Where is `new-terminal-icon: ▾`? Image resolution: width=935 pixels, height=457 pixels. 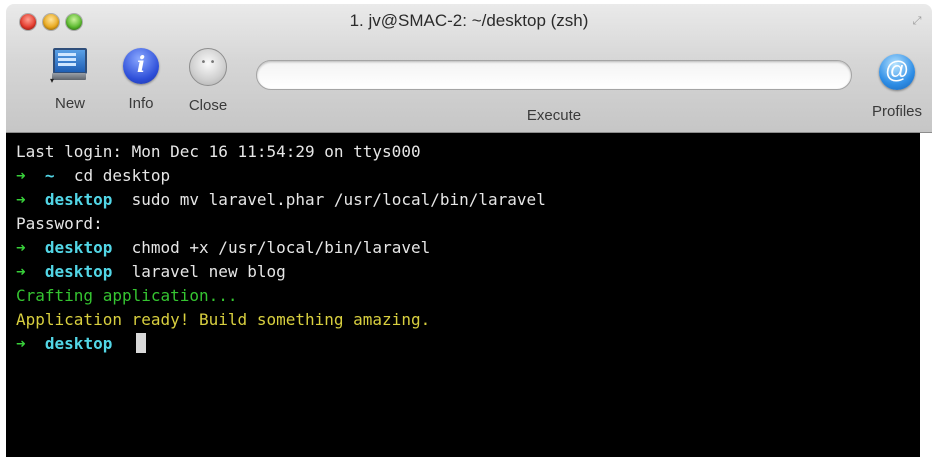 new-terminal-icon: ▾ is located at coordinates (69, 66).